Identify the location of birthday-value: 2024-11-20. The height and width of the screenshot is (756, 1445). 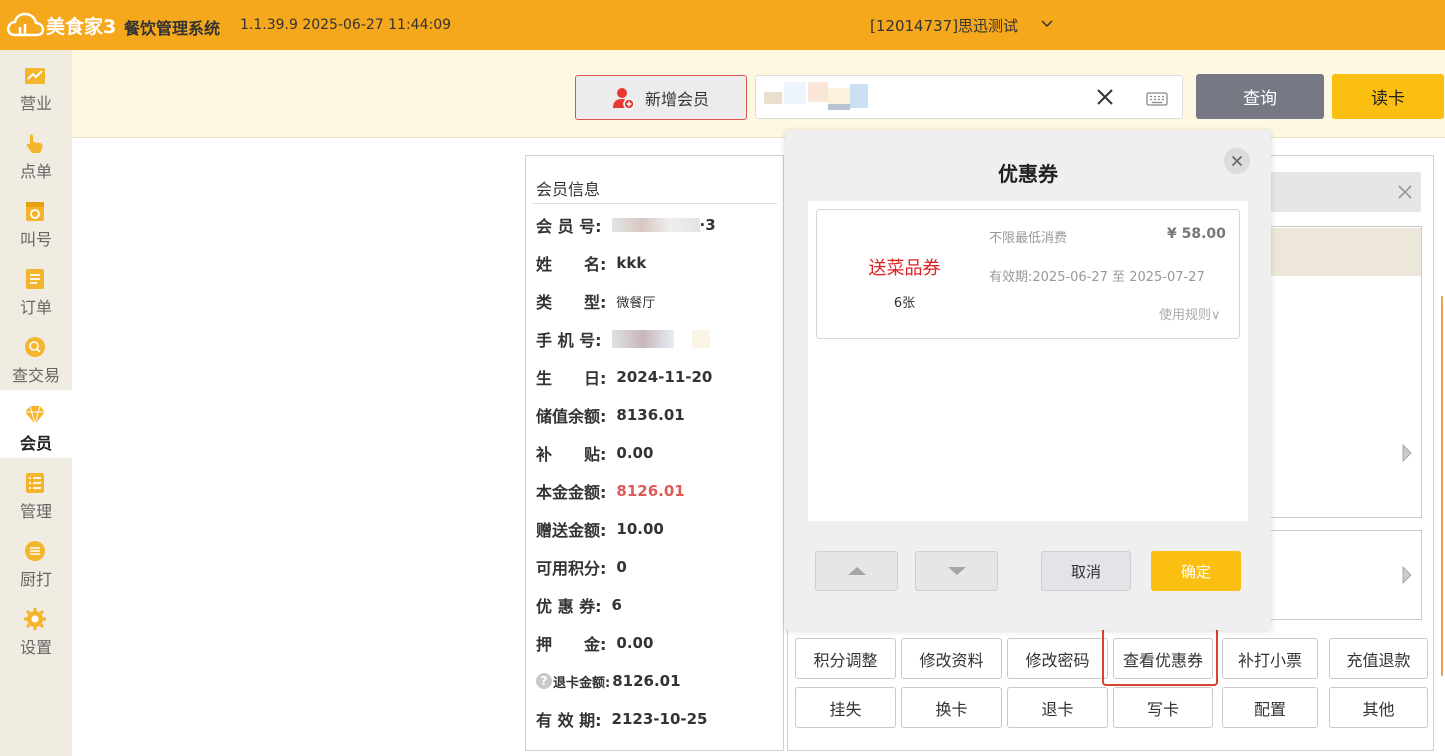
(664, 377).